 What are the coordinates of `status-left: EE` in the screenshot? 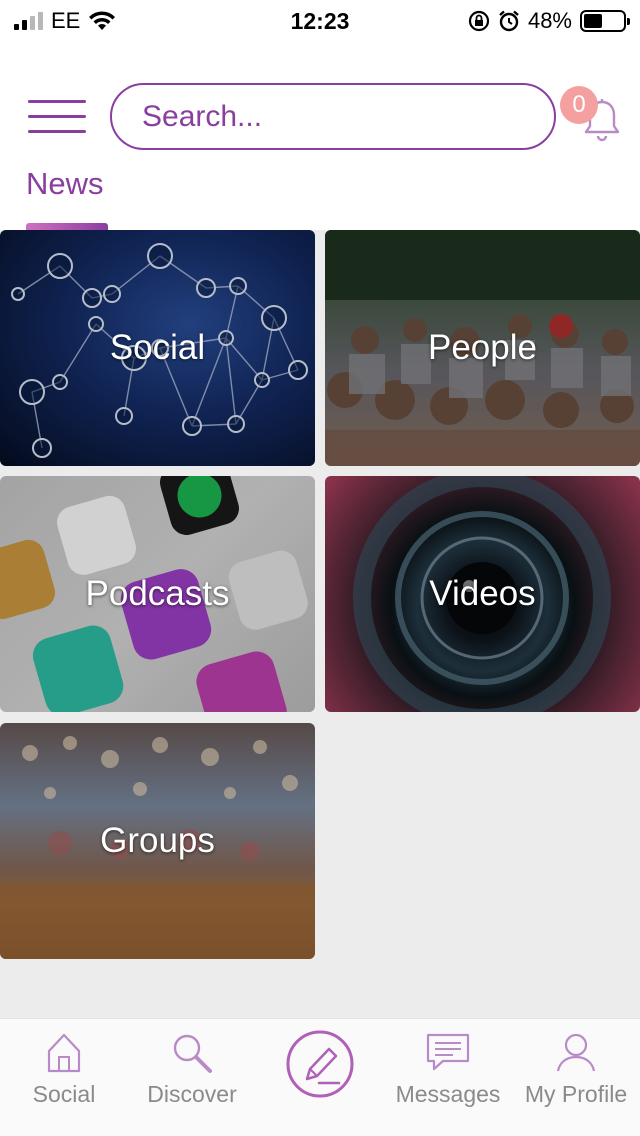 It's located at (65, 21).